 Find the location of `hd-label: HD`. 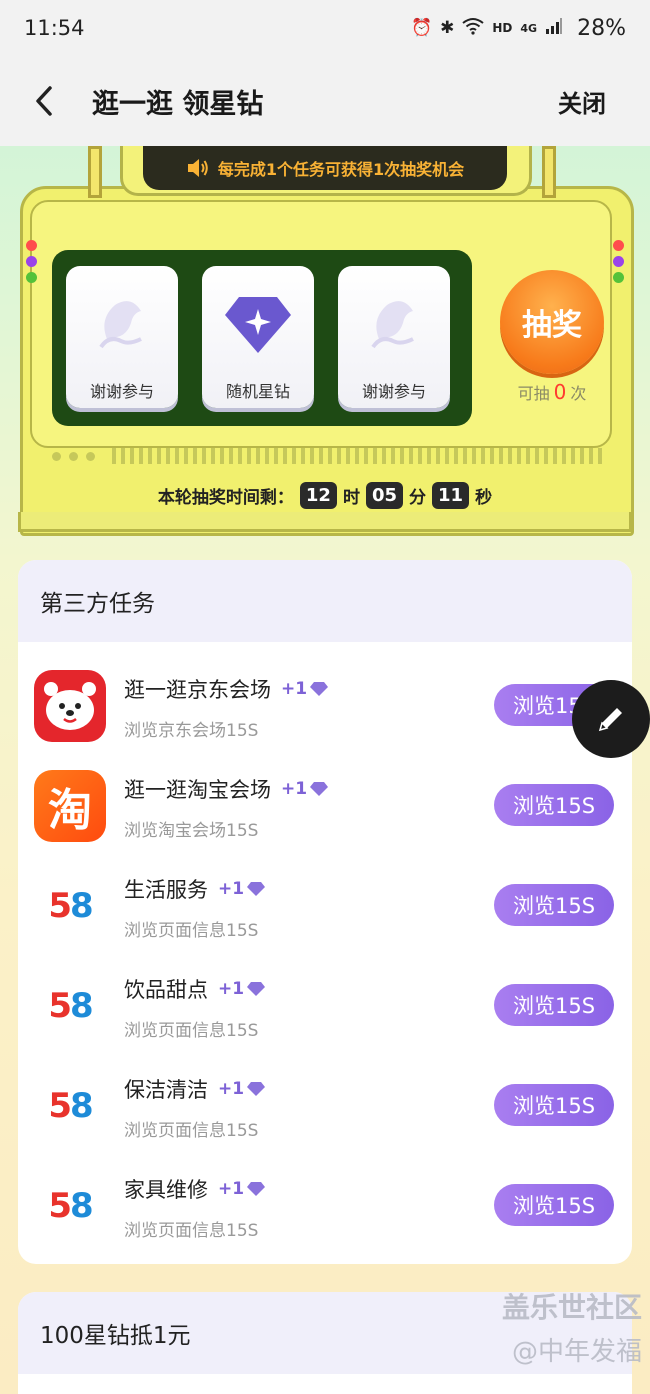

hd-label: HD is located at coordinates (502, 28).